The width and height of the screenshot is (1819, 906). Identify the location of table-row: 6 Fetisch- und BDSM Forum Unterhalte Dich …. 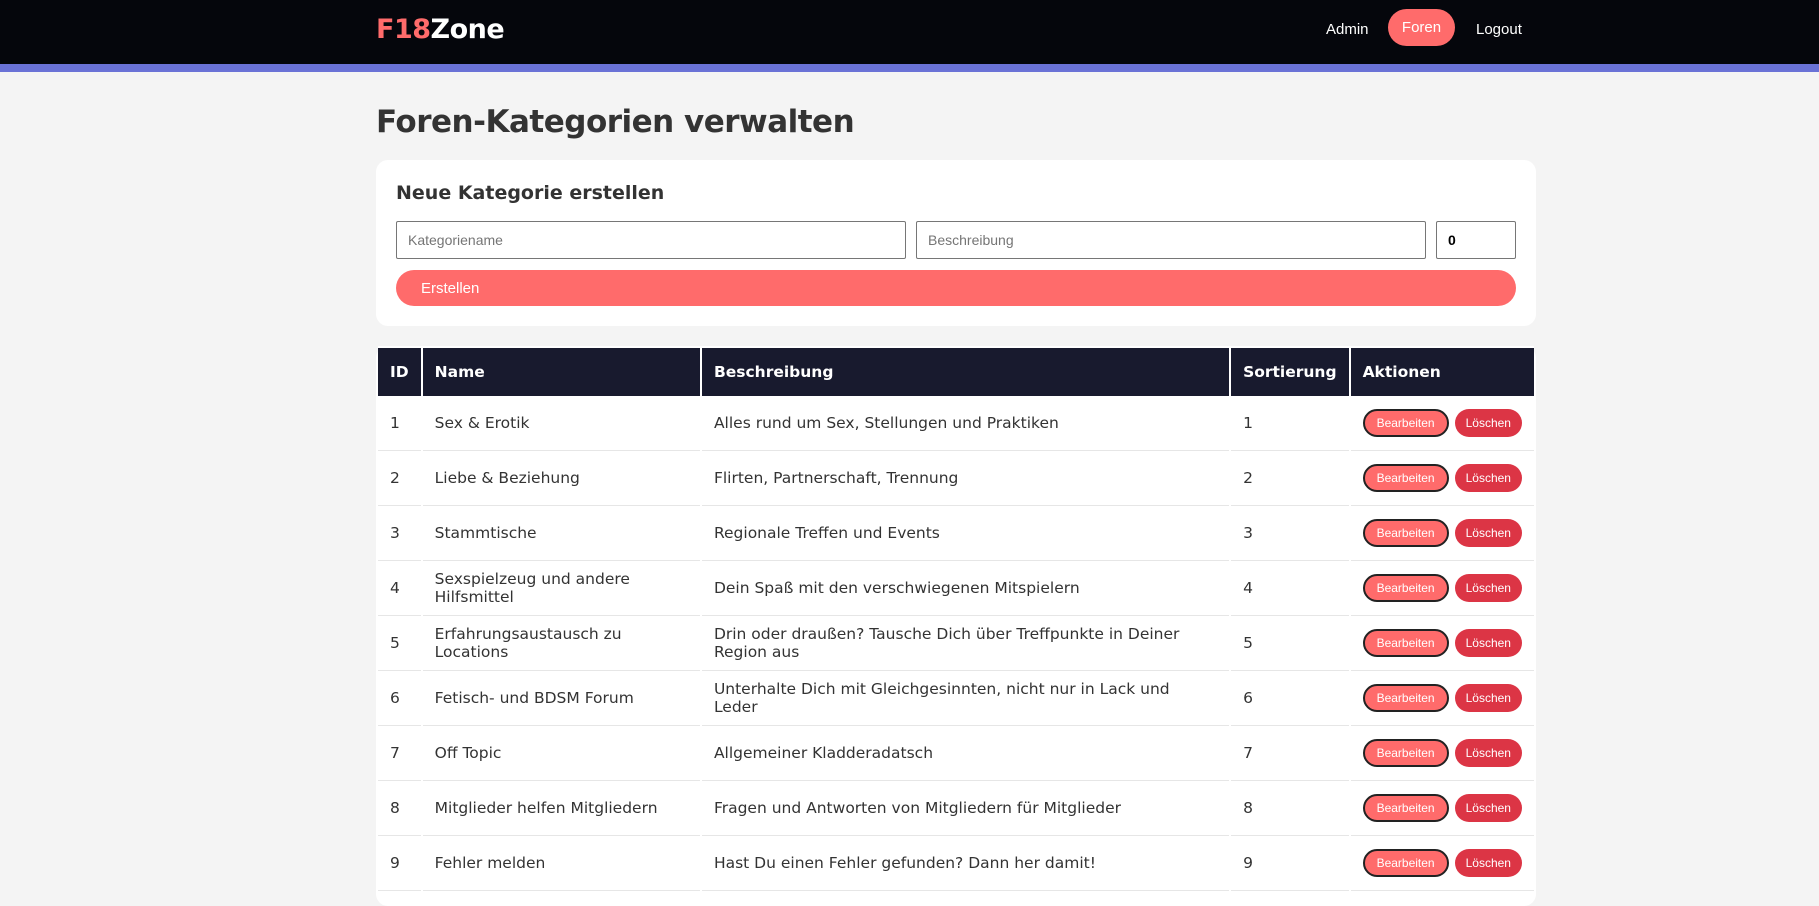
(956, 698).